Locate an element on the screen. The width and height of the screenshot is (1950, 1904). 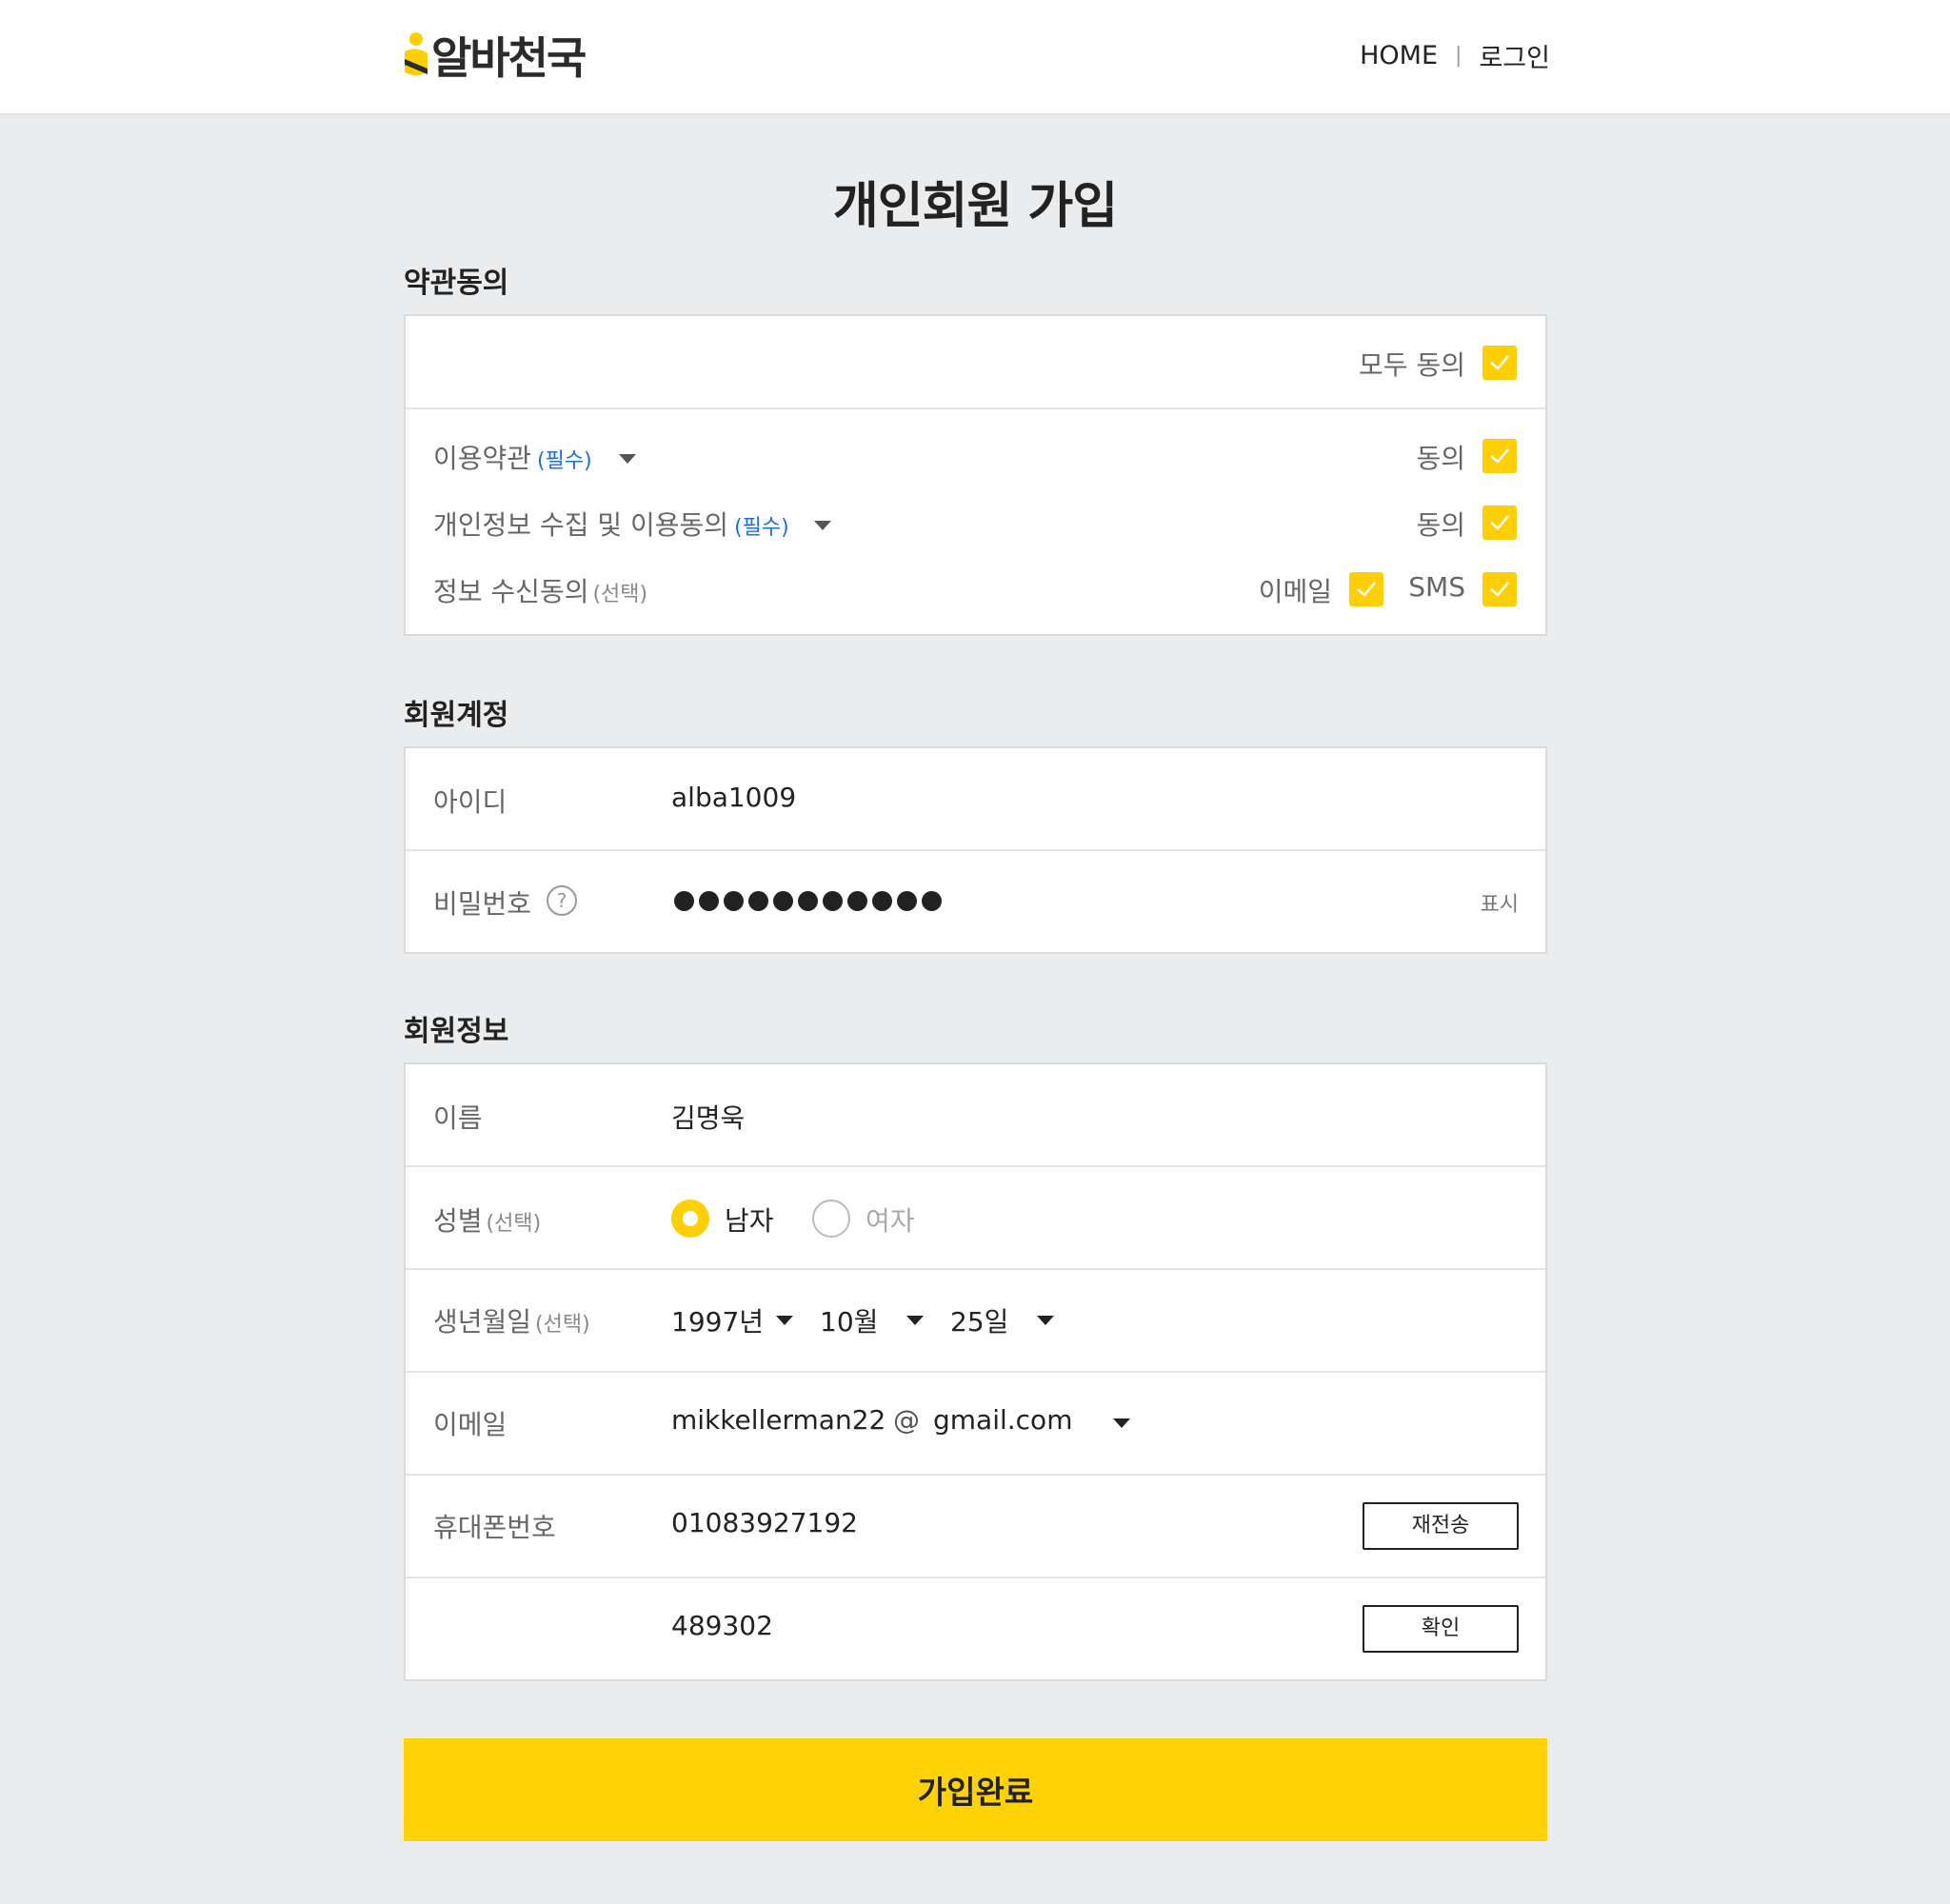
birth-year-select: 1997년 is located at coordinates (717, 1320).